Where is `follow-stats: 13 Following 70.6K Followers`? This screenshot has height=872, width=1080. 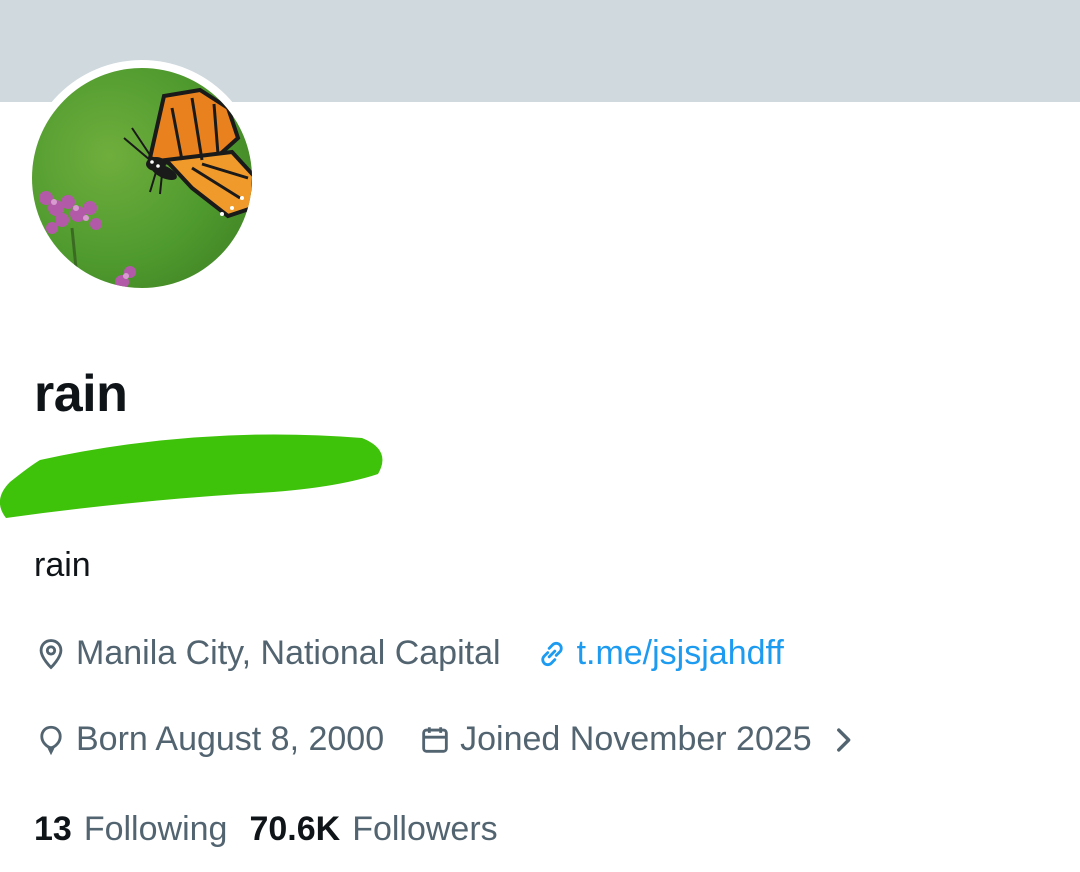
follow-stats: 13 Following 70.6K Followers is located at coordinates (277, 829).